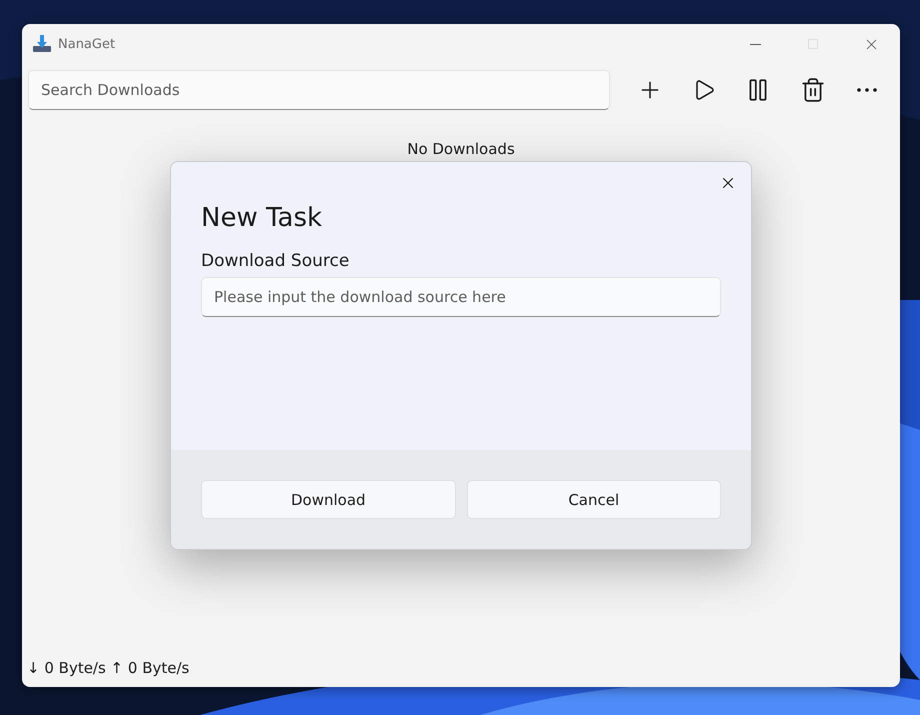  I want to click on download-button: Download, so click(328, 499).